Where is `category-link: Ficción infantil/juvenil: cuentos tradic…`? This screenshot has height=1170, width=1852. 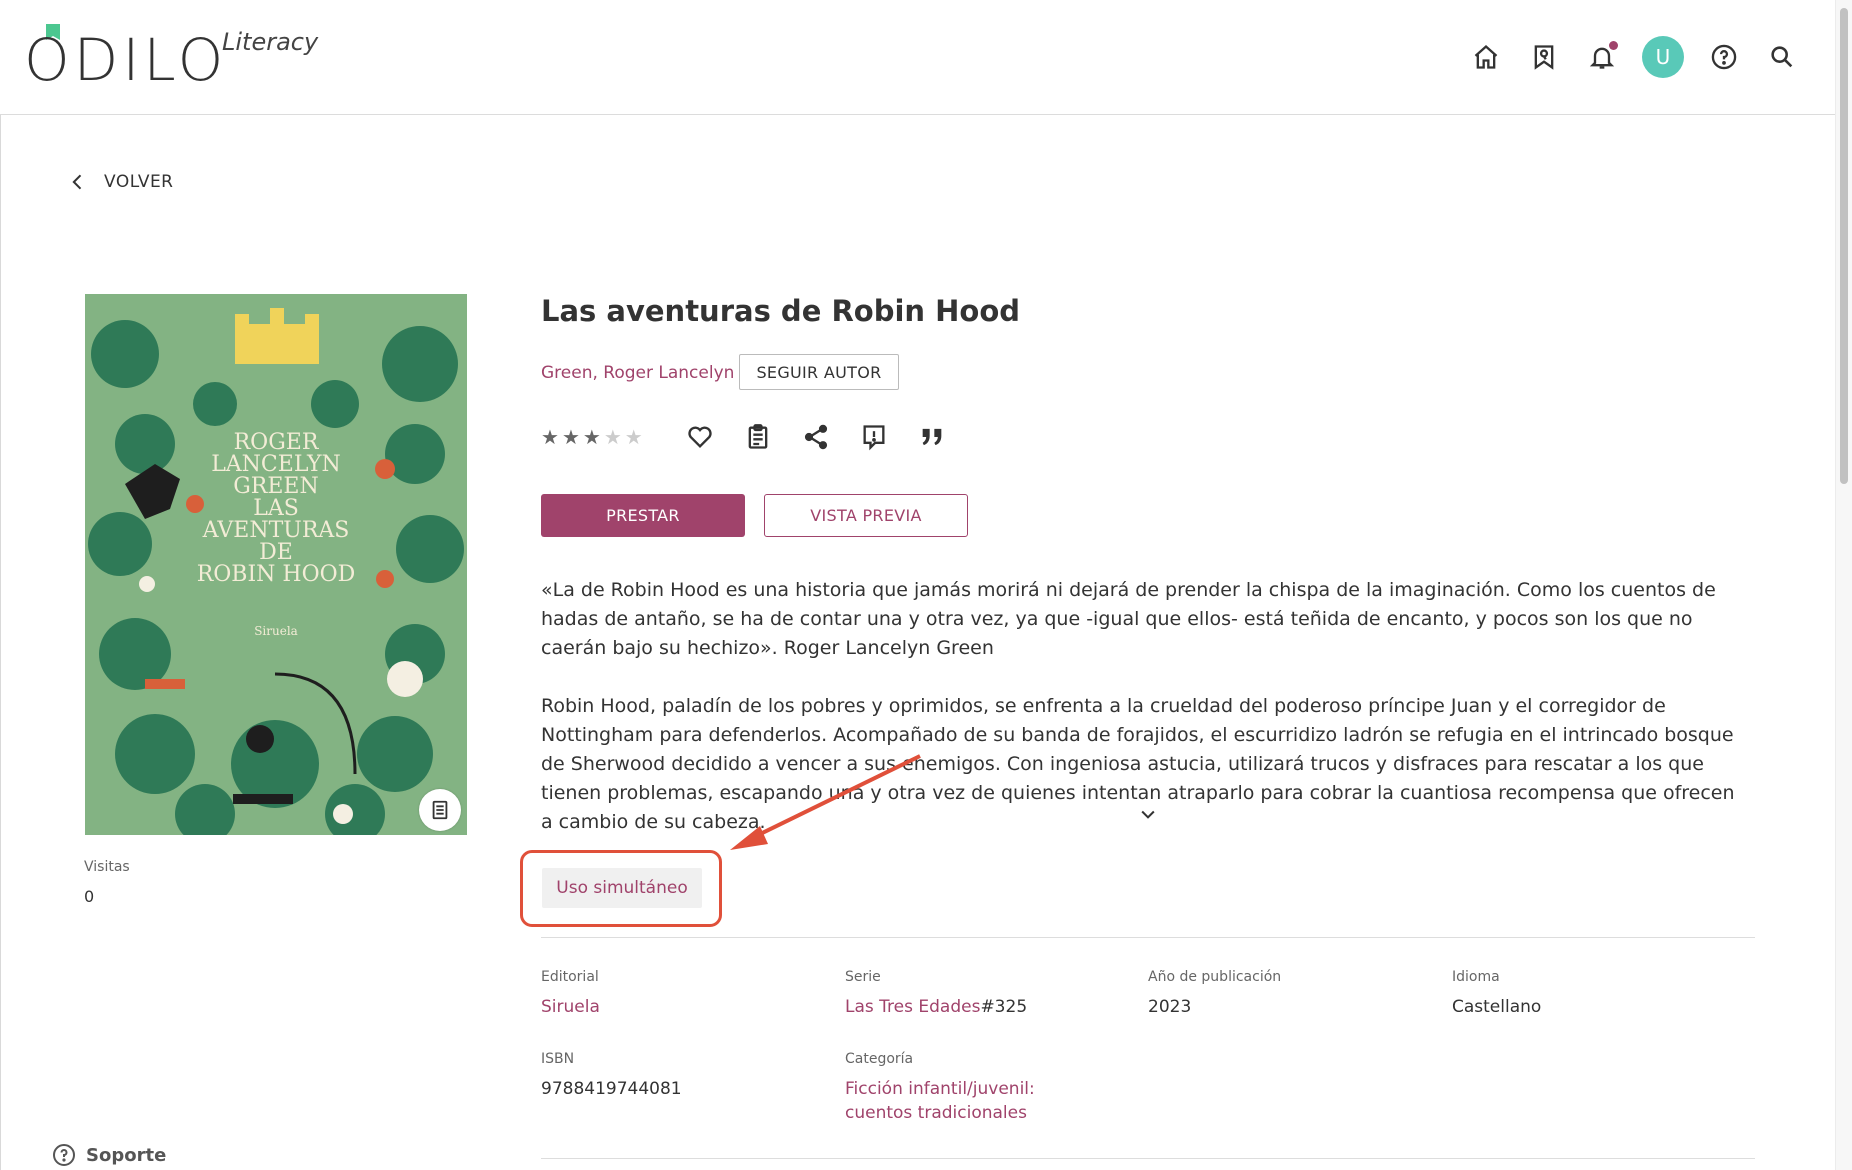
category-link: Ficción infantil/juvenil: cuentos tradic… is located at coordinates (970, 1101).